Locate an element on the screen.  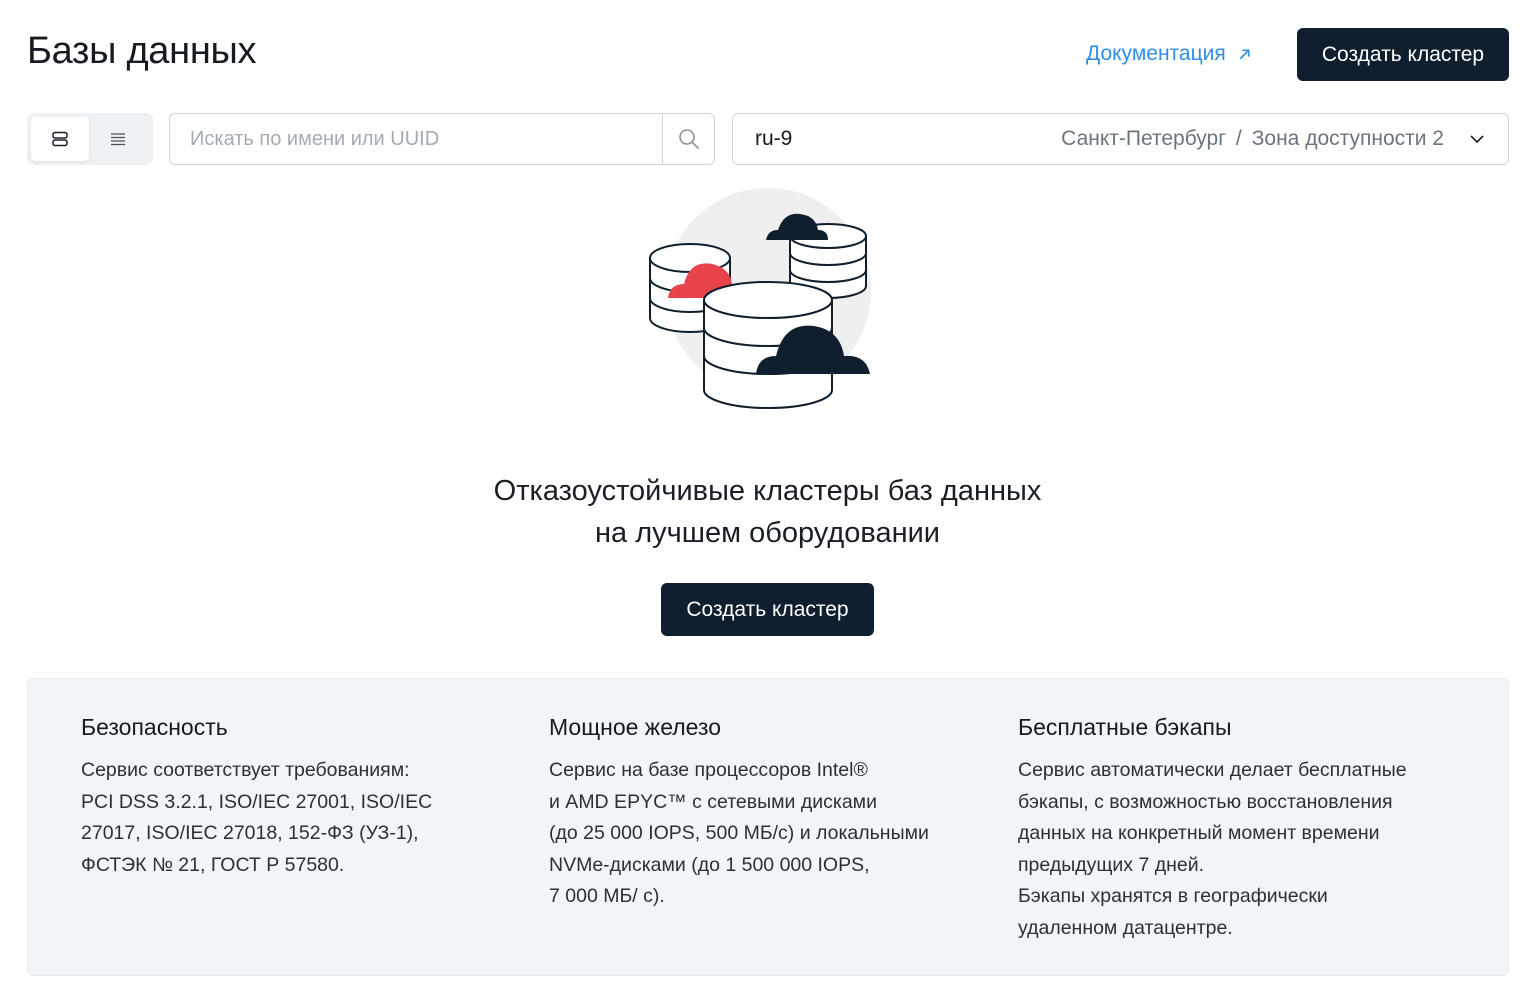
list-view-button is located at coordinates (118, 139).